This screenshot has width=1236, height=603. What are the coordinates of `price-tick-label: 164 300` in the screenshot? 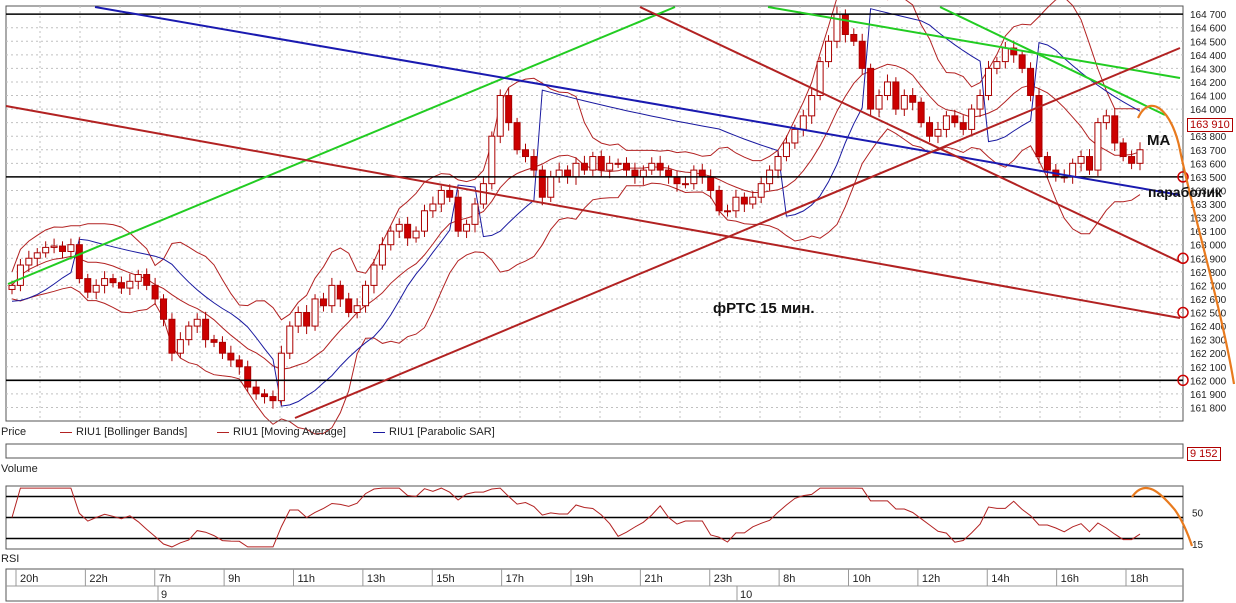 It's located at (1208, 69).